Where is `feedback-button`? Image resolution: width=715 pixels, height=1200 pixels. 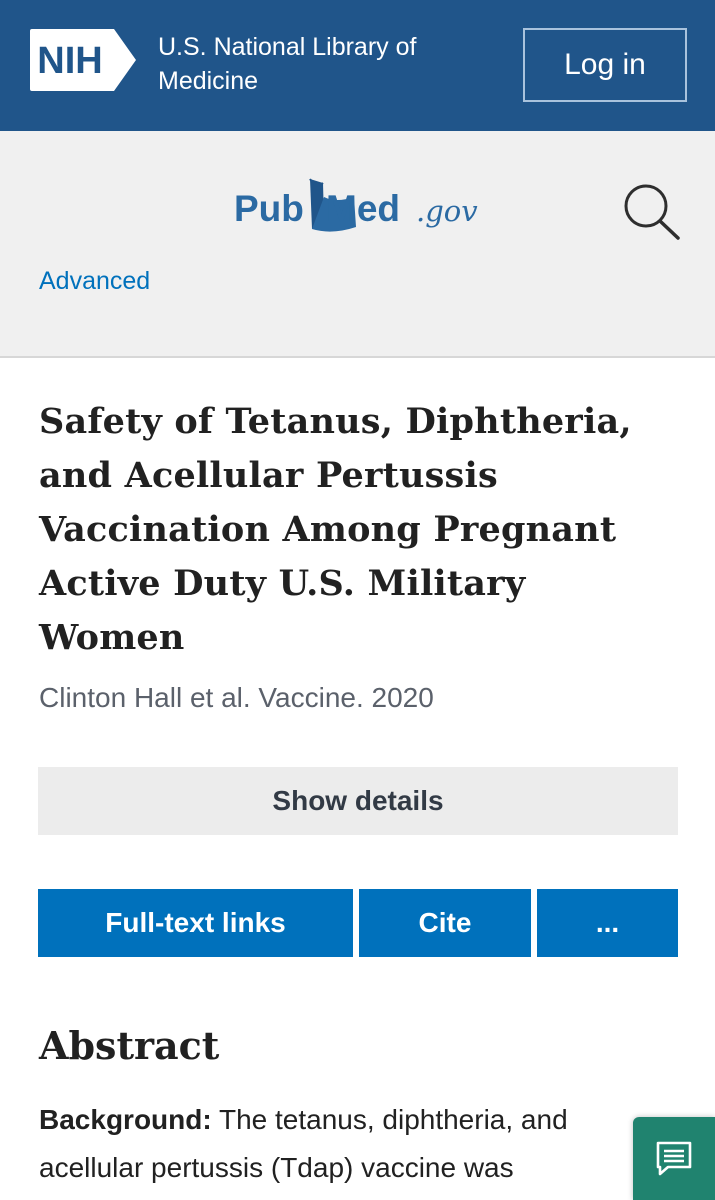
feedback-button is located at coordinates (674, 1158).